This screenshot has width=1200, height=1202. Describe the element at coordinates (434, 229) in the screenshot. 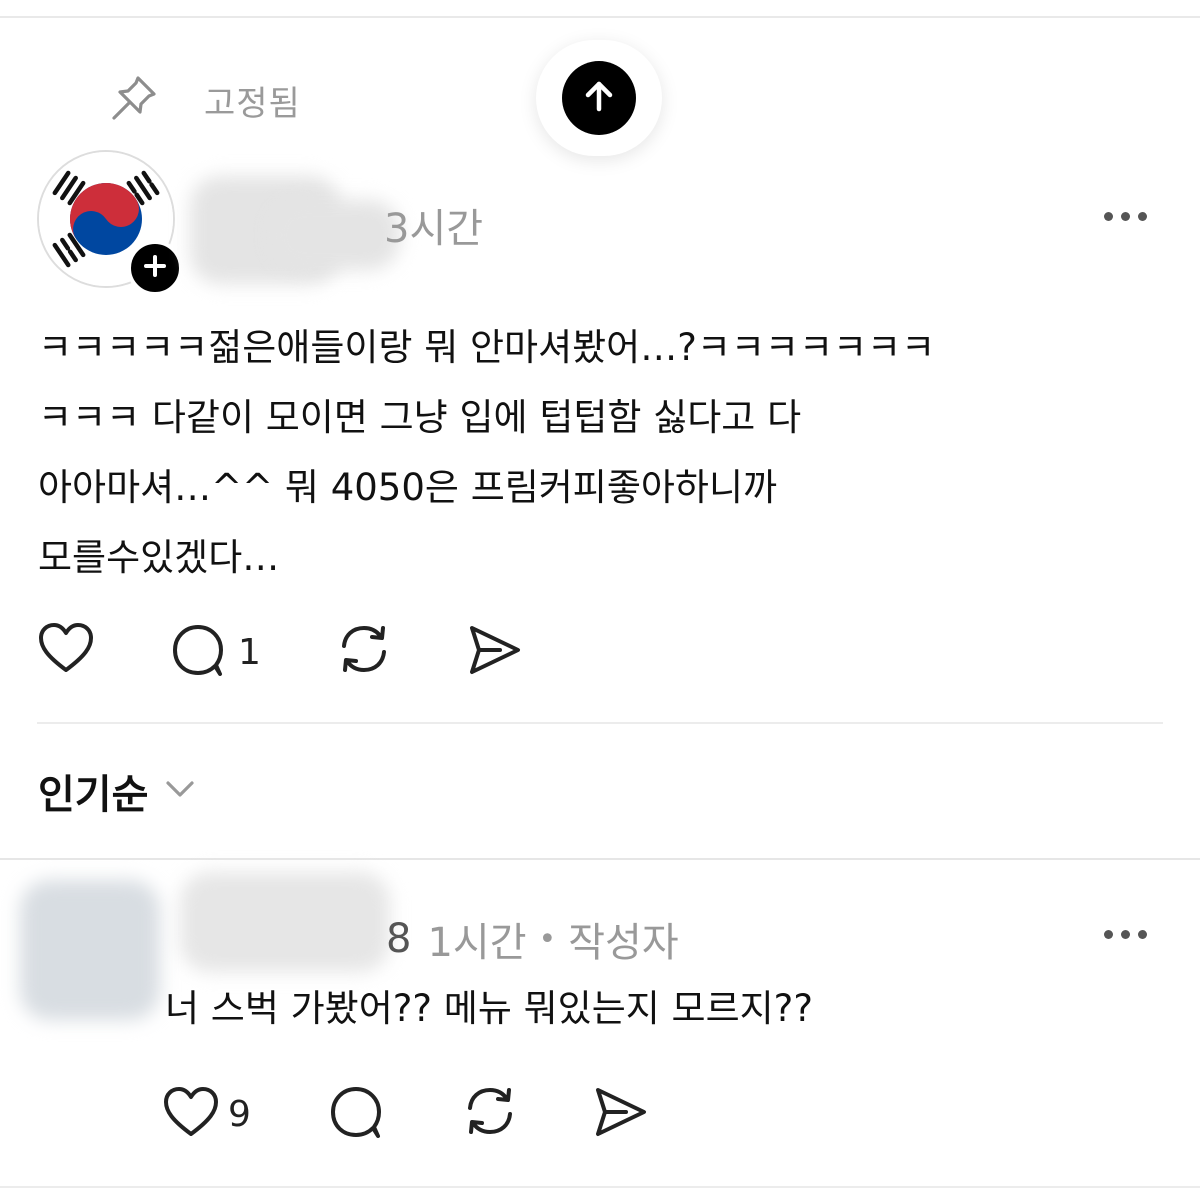

I see `post-time: 3시간` at that location.